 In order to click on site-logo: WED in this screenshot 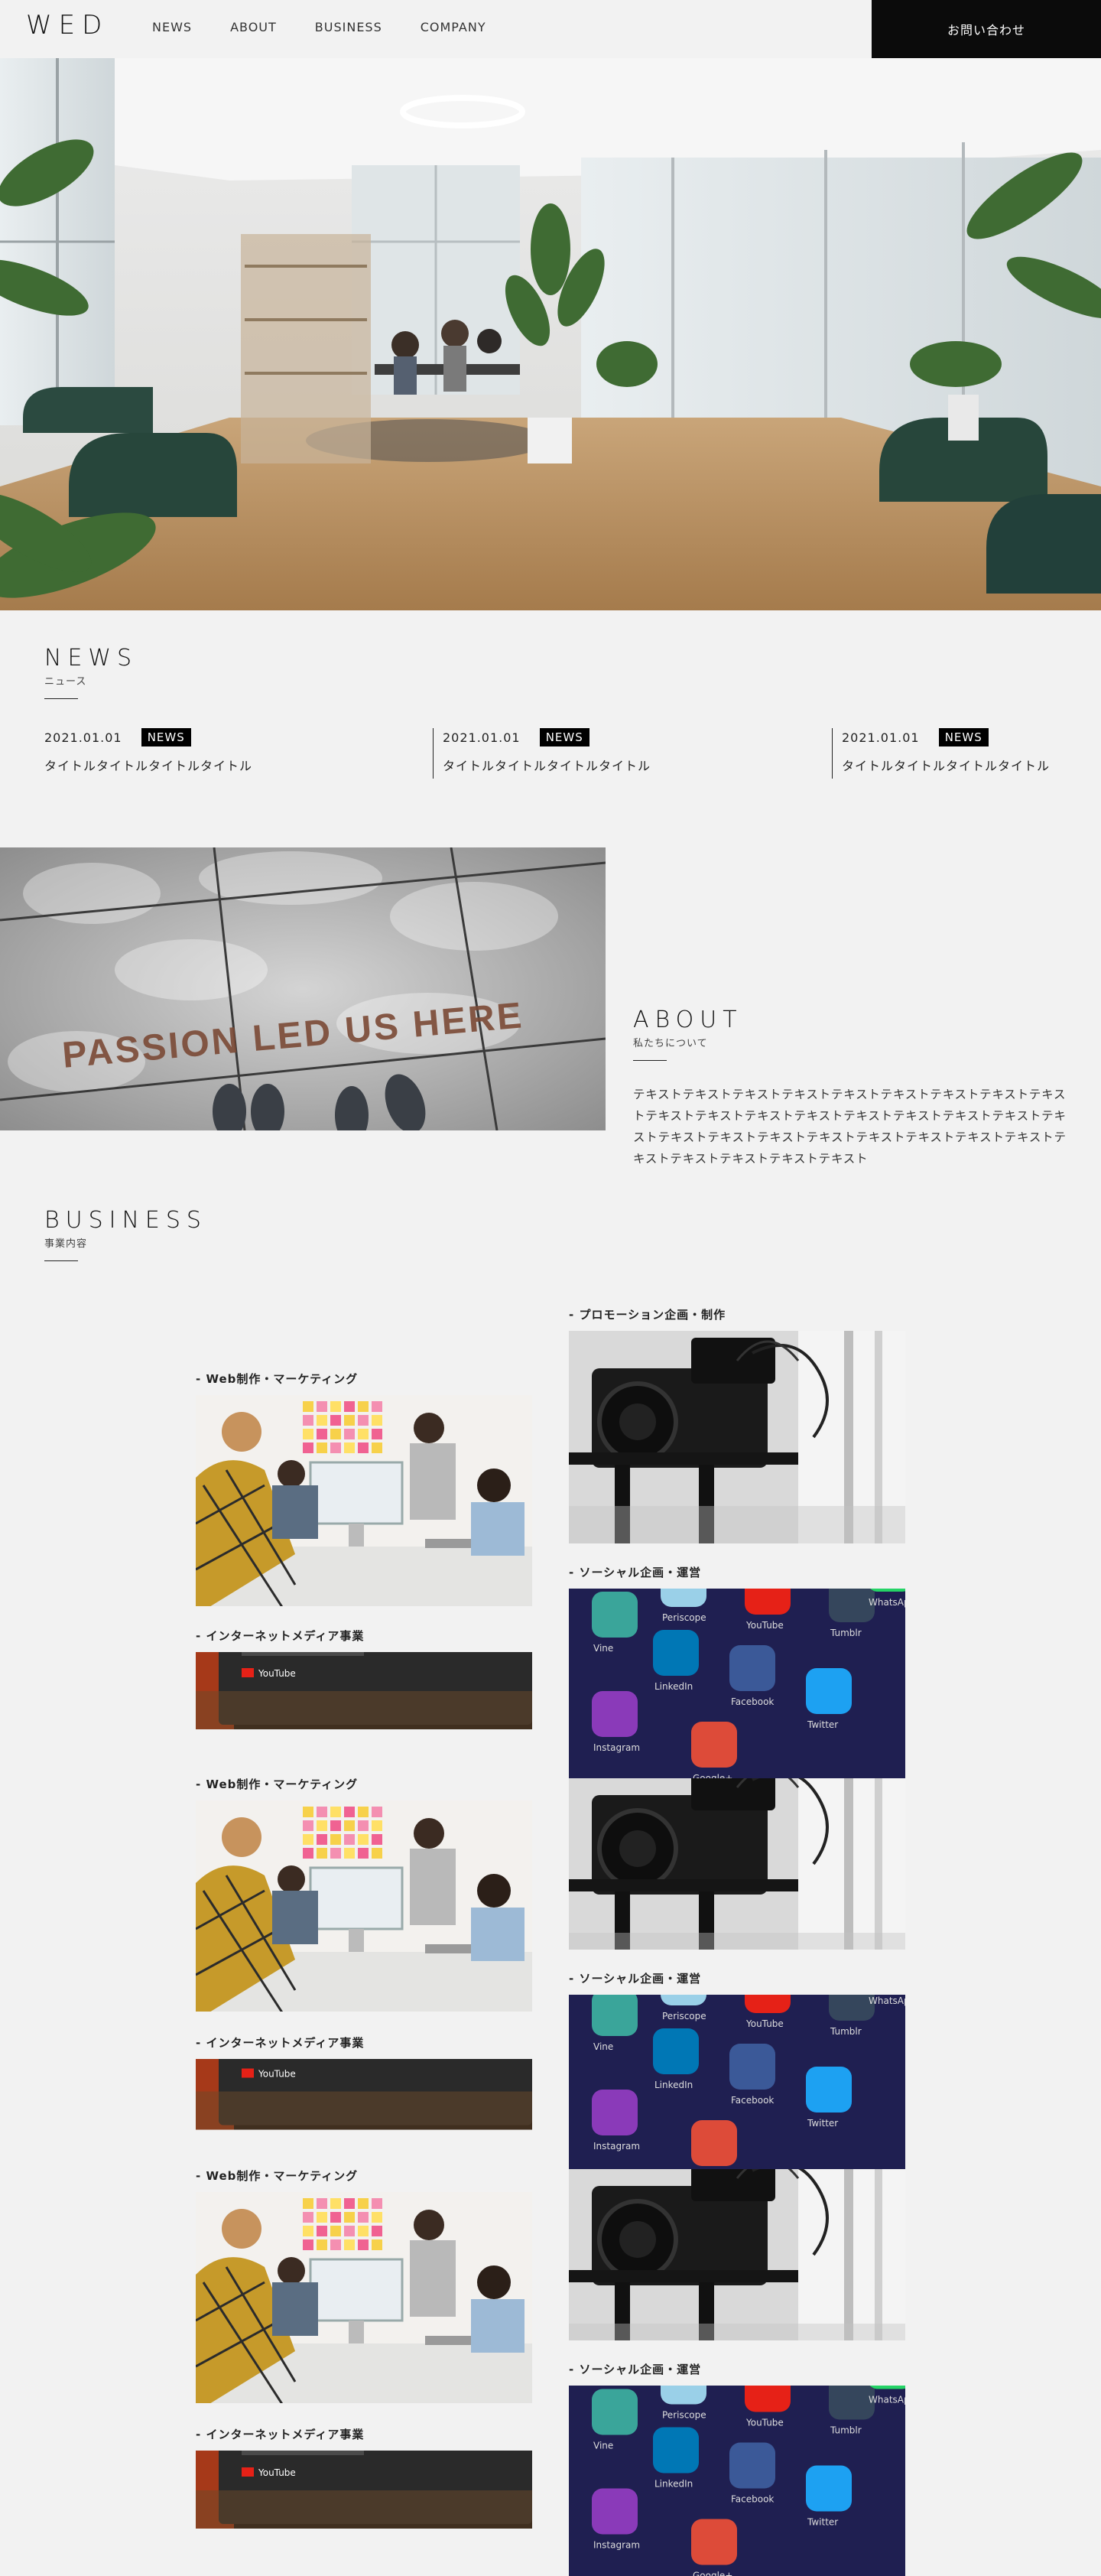, I will do `click(67, 25)`.